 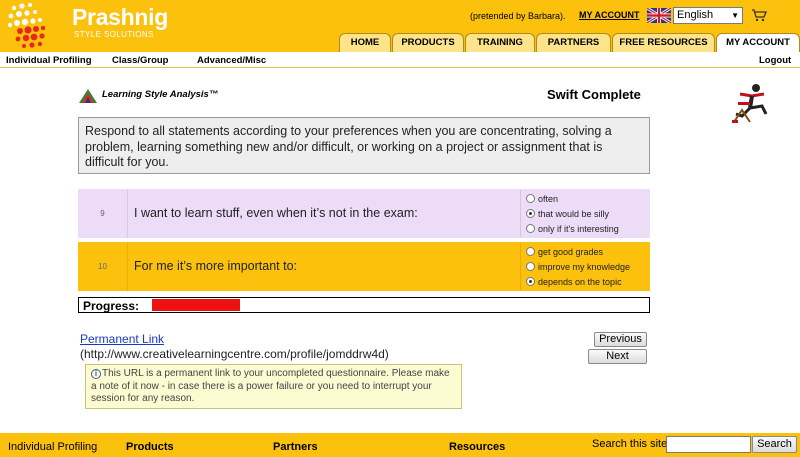 What do you see at coordinates (120, 17) in the screenshot?
I see `brand-name: Prashnig` at bounding box center [120, 17].